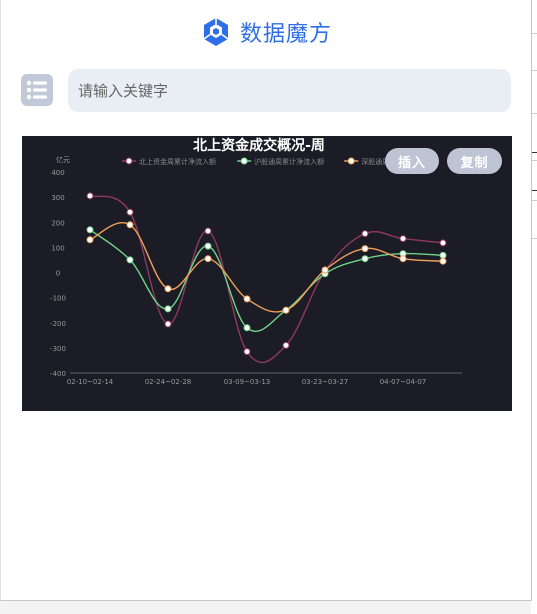  I want to click on app-header: 数据魔方, so click(266, 32).